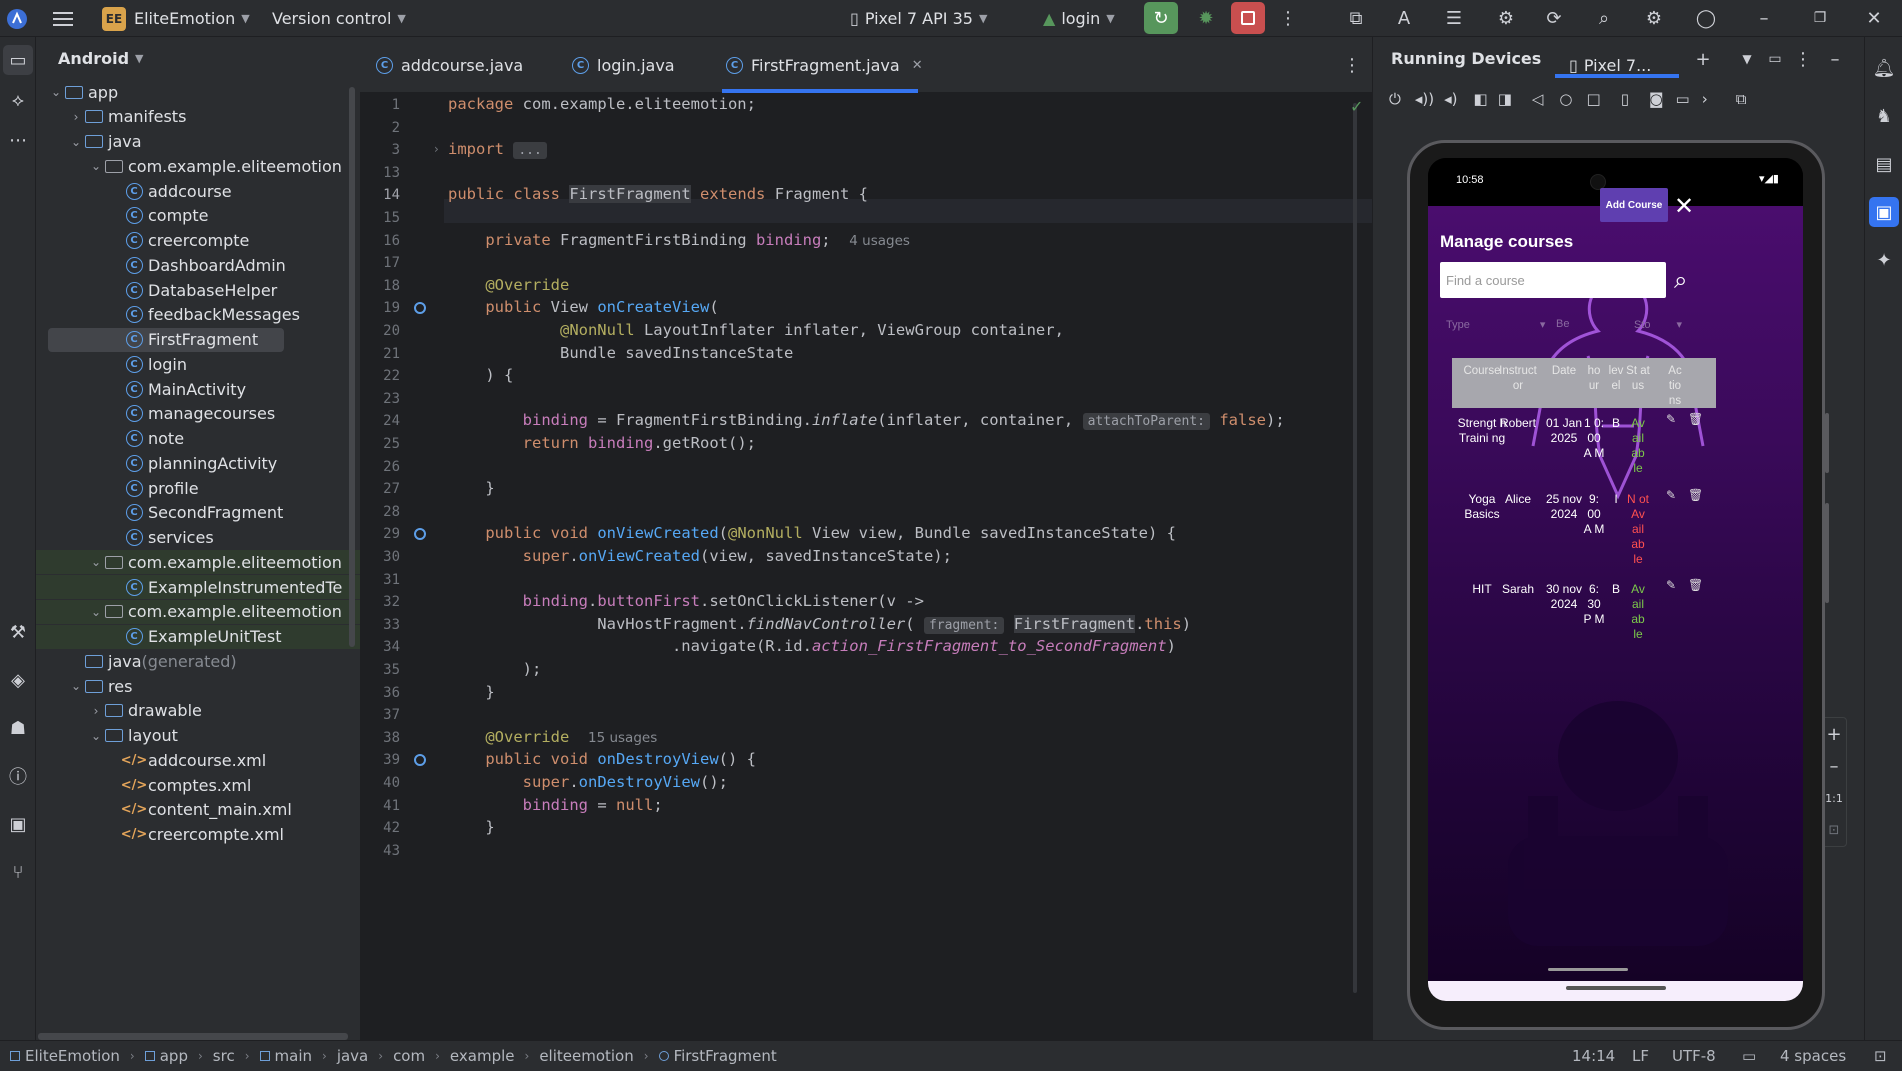 Image resolution: width=1902 pixels, height=1071 pixels. Describe the element at coordinates (623, 65) in the screenshot. I see `tab-login: Clogin.java` at that location.